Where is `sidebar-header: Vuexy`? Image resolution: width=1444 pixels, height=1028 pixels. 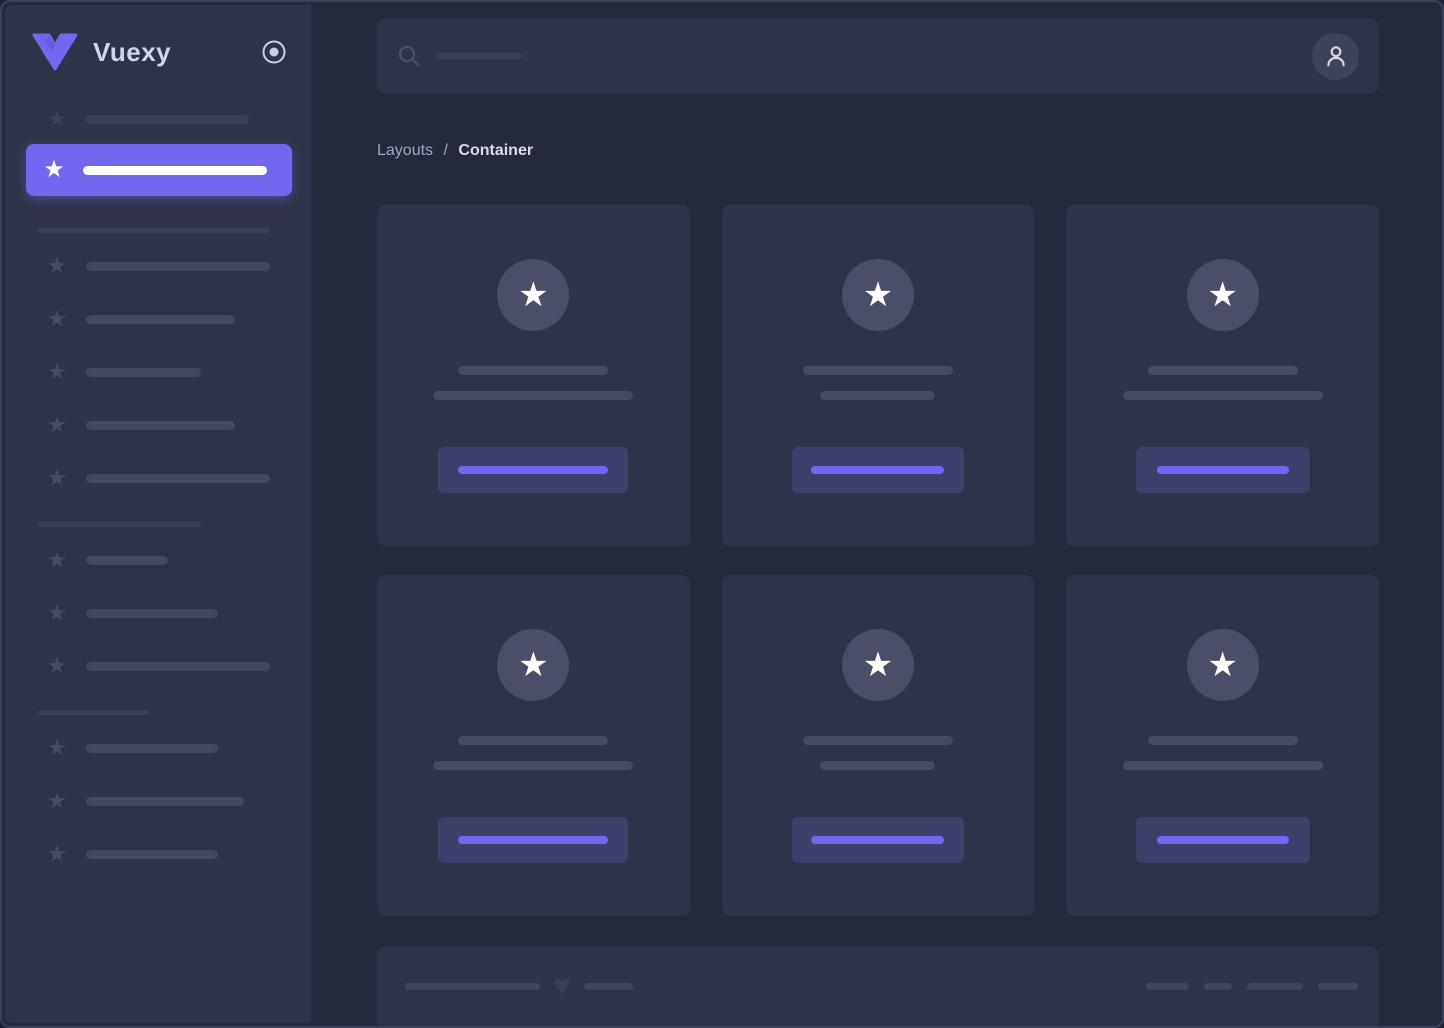 sidebar-header: Vuexy is located at coordinates (158, 38).